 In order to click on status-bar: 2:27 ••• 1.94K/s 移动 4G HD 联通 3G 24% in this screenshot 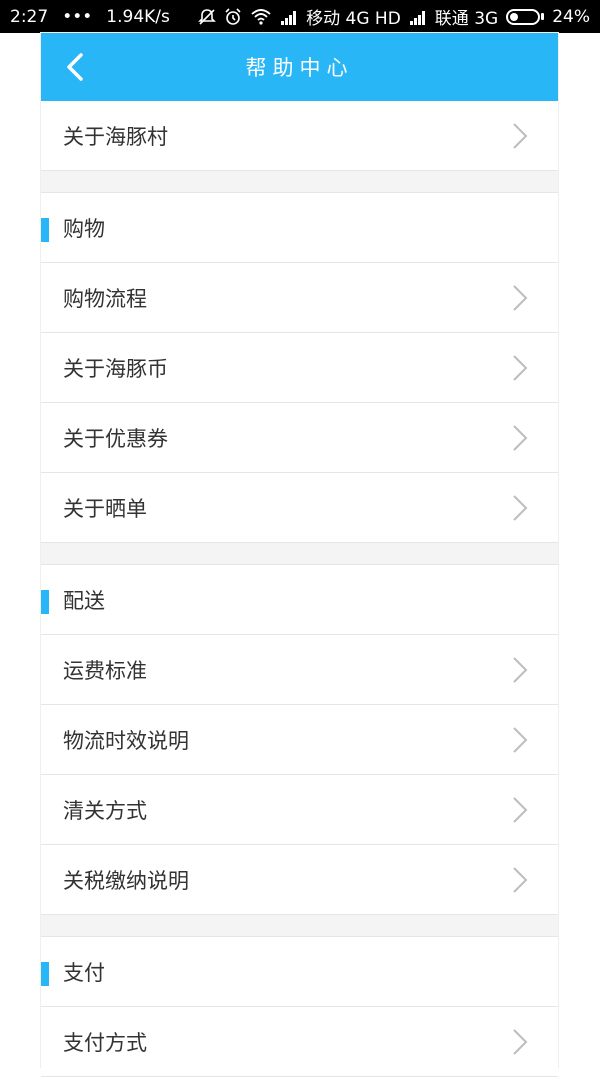, I will do `click(300, 16)`.